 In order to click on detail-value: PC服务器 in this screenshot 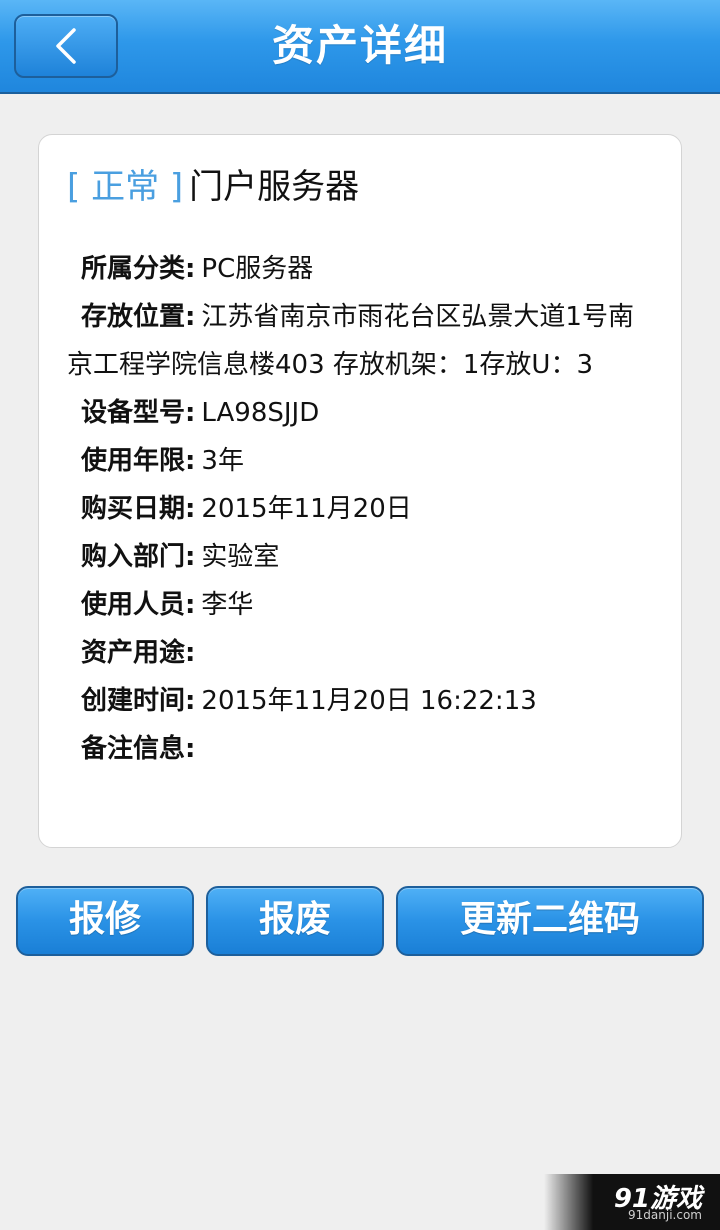, I will do `click(257, 269)`.